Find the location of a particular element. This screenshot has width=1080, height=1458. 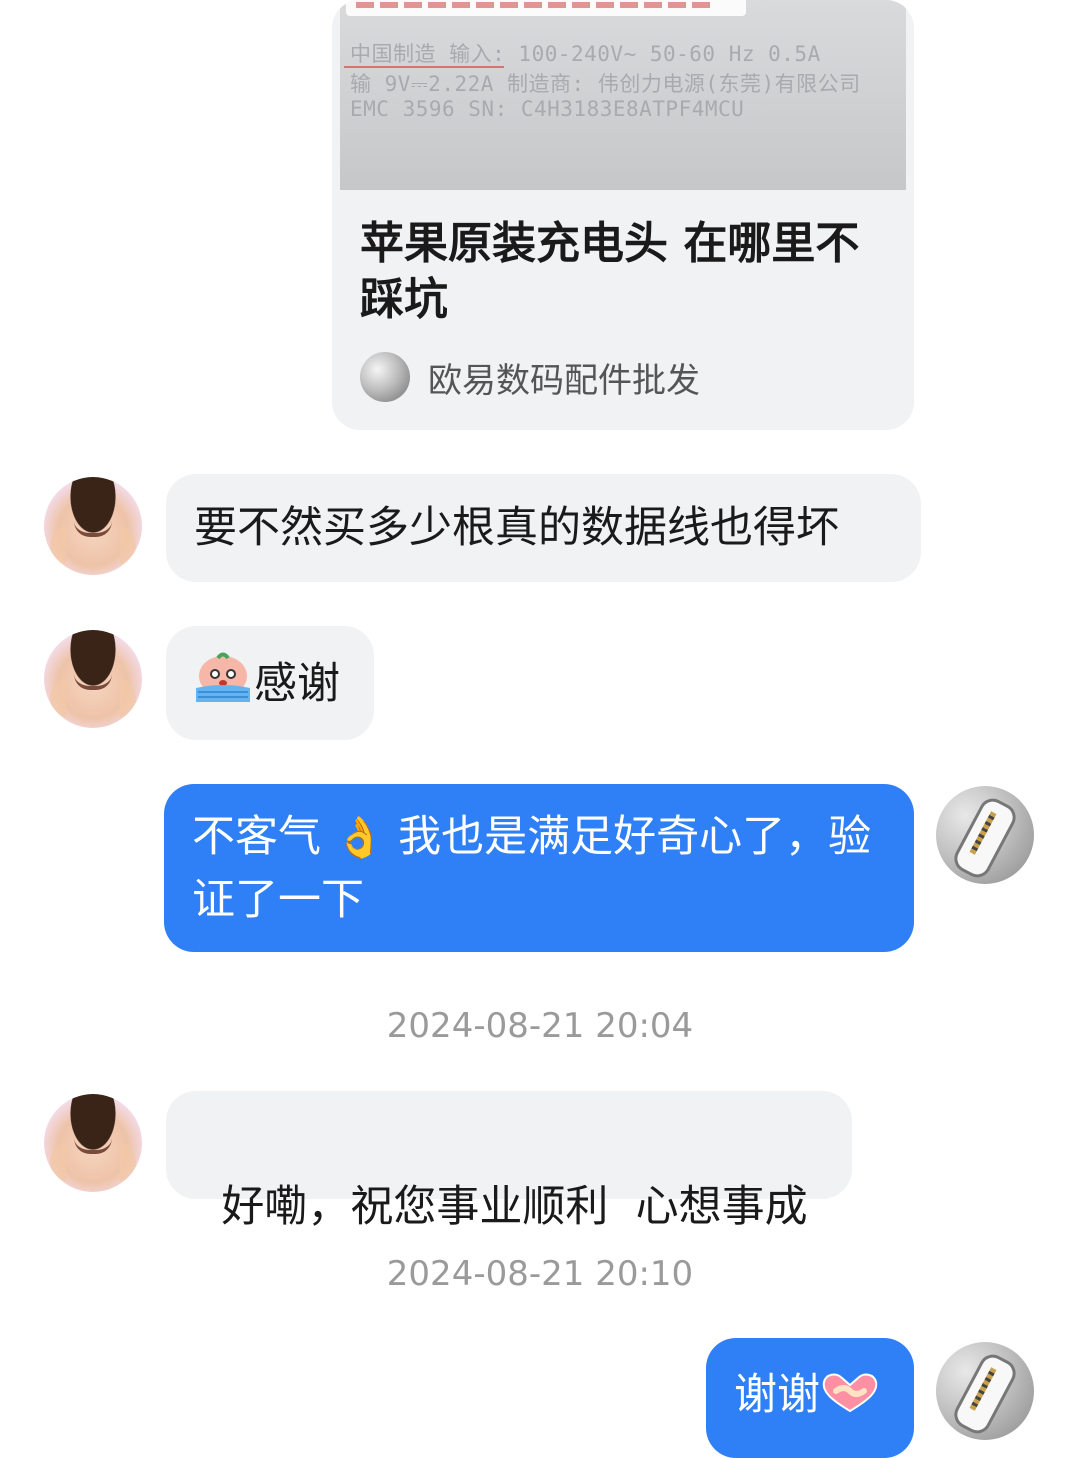

card-source: 欧易数码配件批发 is located at coordinates (530, 377).